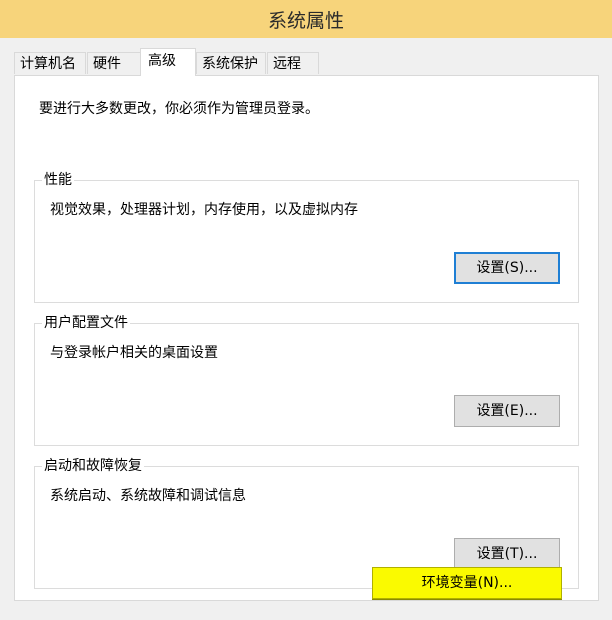 This screenshot has width=612, height=620. What do you see at coordinates (168, 62) in the screenshot?
I see `tab-advanced: 高级` at bounding box center [168, 62].